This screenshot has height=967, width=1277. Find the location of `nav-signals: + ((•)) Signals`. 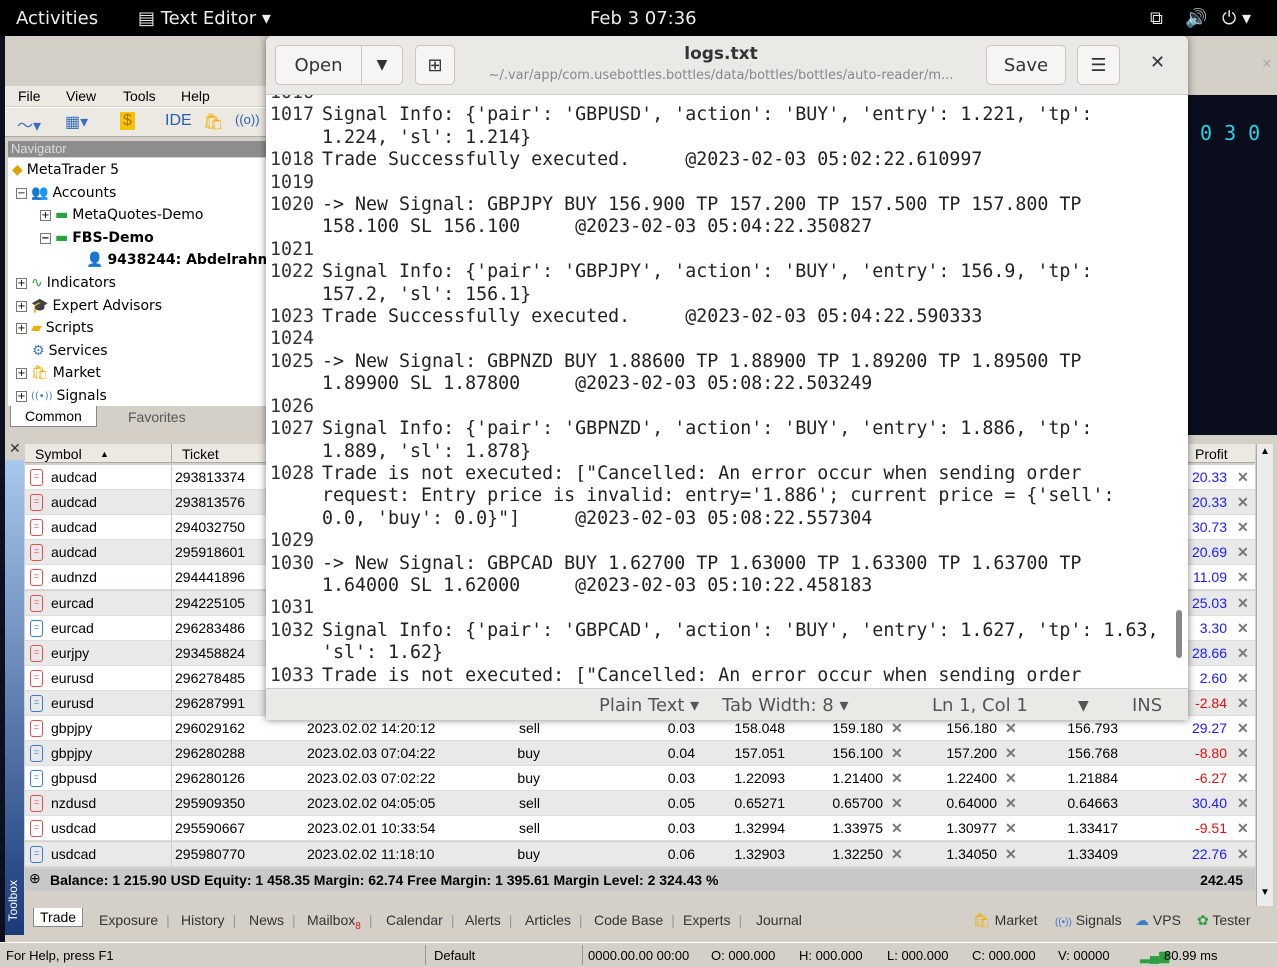

nav-signals: + ((•)) Signals is located at coordinates (61, 396).